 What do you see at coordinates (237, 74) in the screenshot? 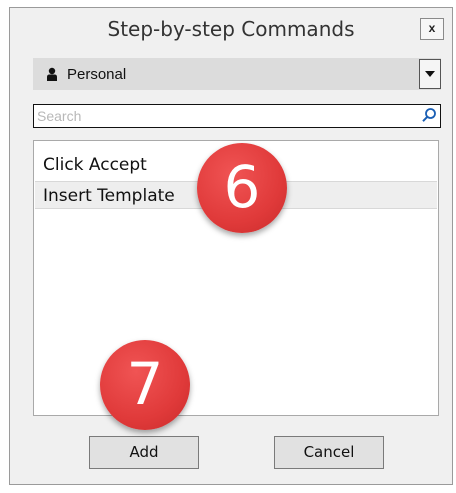
I see `profile-dropdown: Personal` at bounding box center [237, 74].